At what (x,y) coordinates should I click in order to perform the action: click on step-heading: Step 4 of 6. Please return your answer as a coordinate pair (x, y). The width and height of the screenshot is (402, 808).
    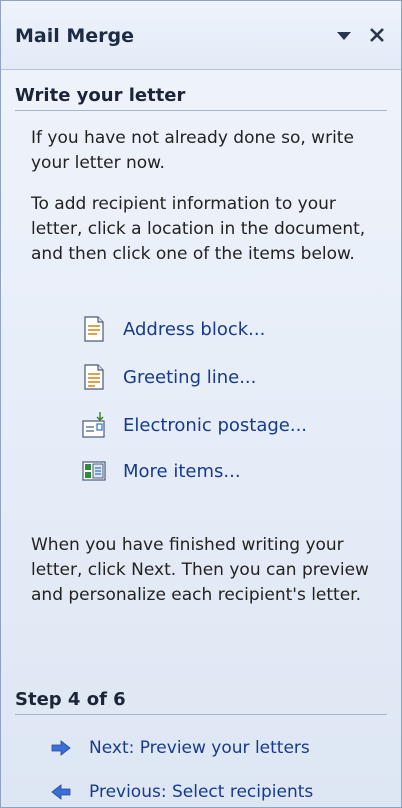
    Looking at the image, I should click on (201, 702).